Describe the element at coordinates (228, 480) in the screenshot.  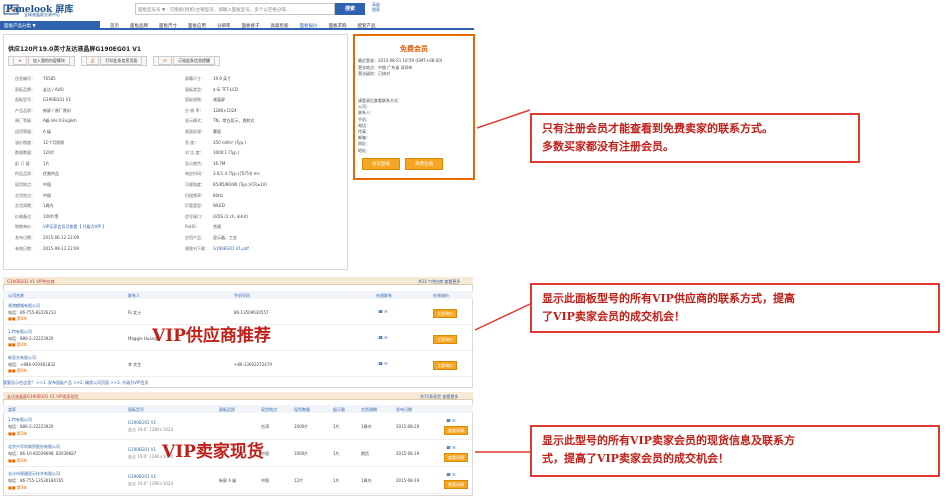
I see `panel-grade: 新屏 A 级` at that location.